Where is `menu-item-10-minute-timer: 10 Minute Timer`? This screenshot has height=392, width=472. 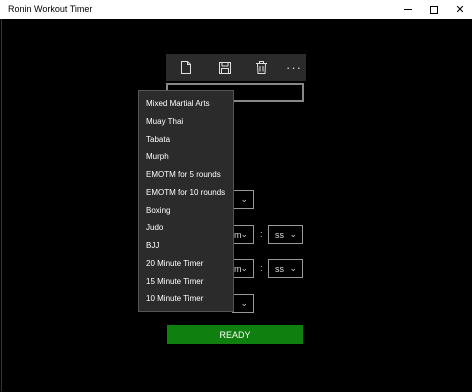
menu-item-10-minute-timer: 10 Minute Timer is located at coordinates (186, 298).